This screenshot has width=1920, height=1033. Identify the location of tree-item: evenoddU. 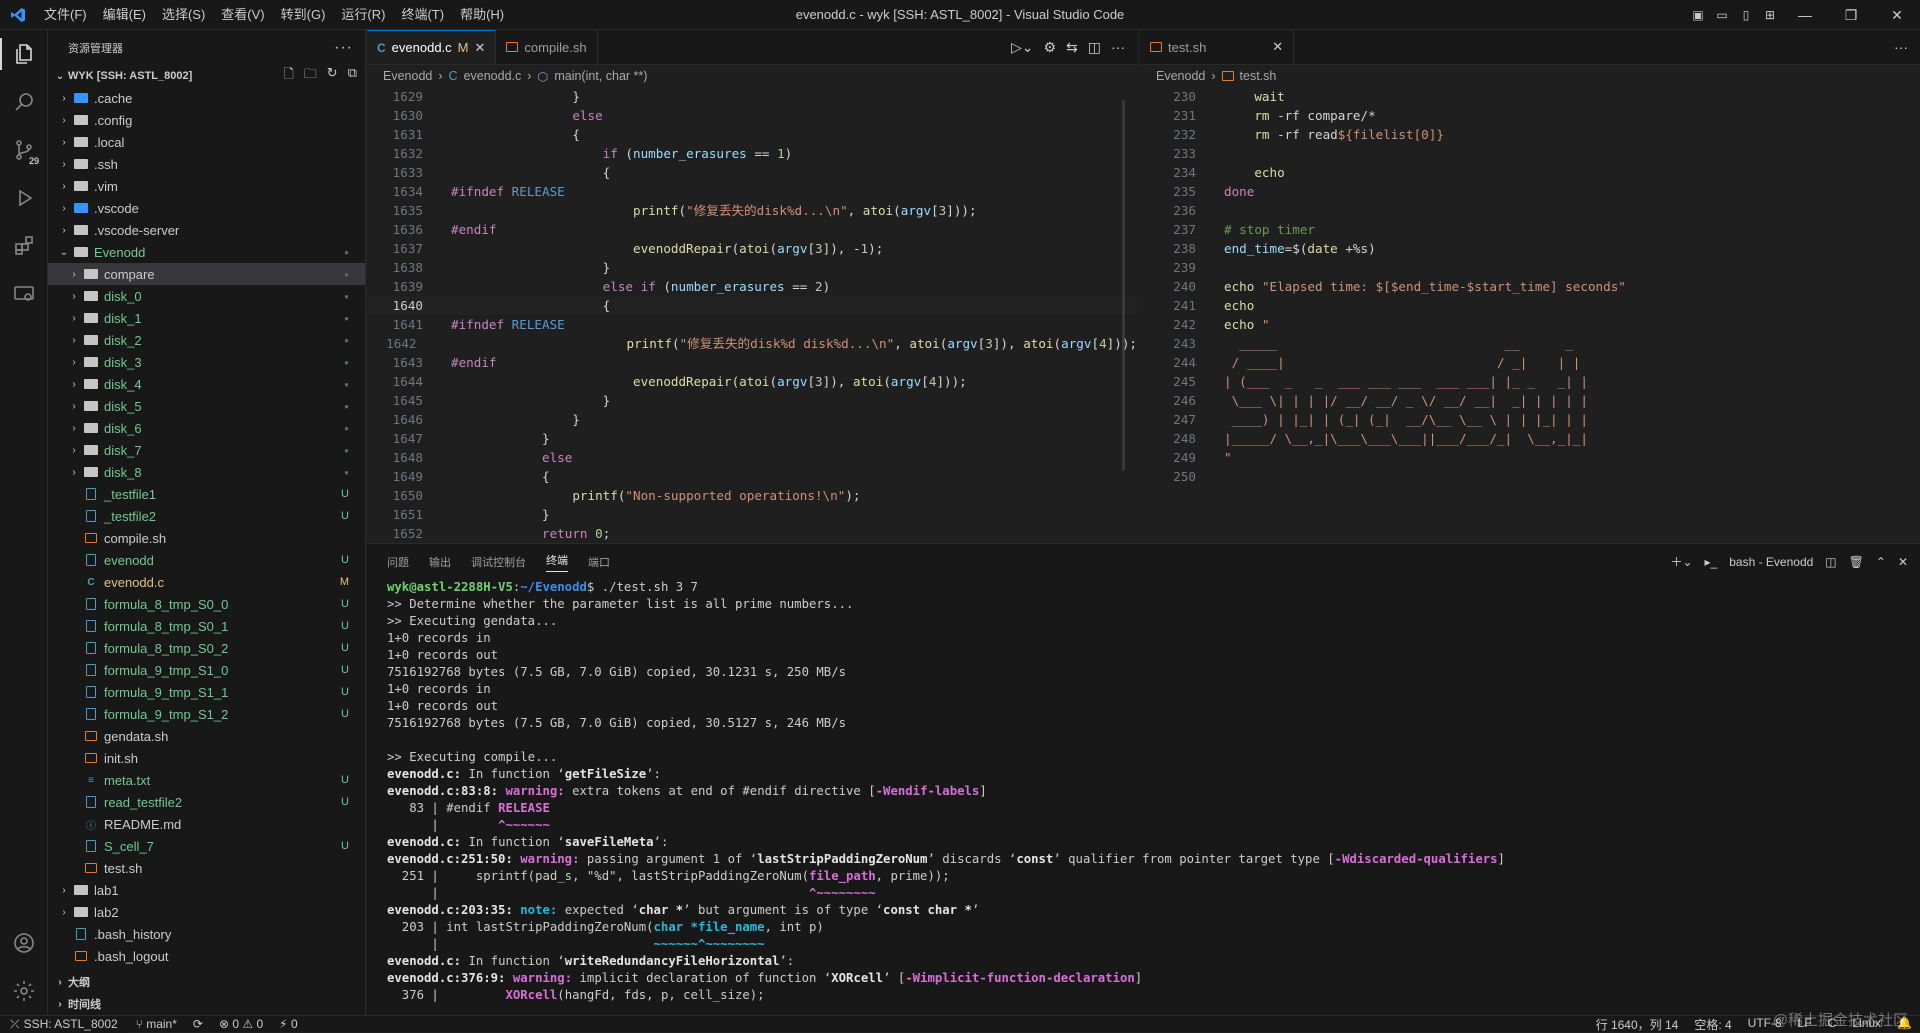
(206, 560).